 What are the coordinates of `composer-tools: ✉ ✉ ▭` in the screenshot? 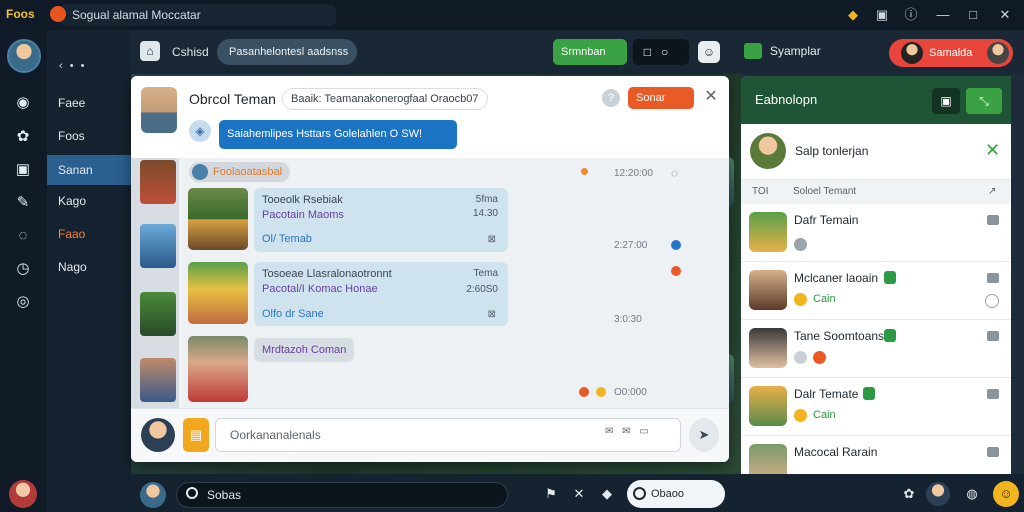 It's located at (628, 431).